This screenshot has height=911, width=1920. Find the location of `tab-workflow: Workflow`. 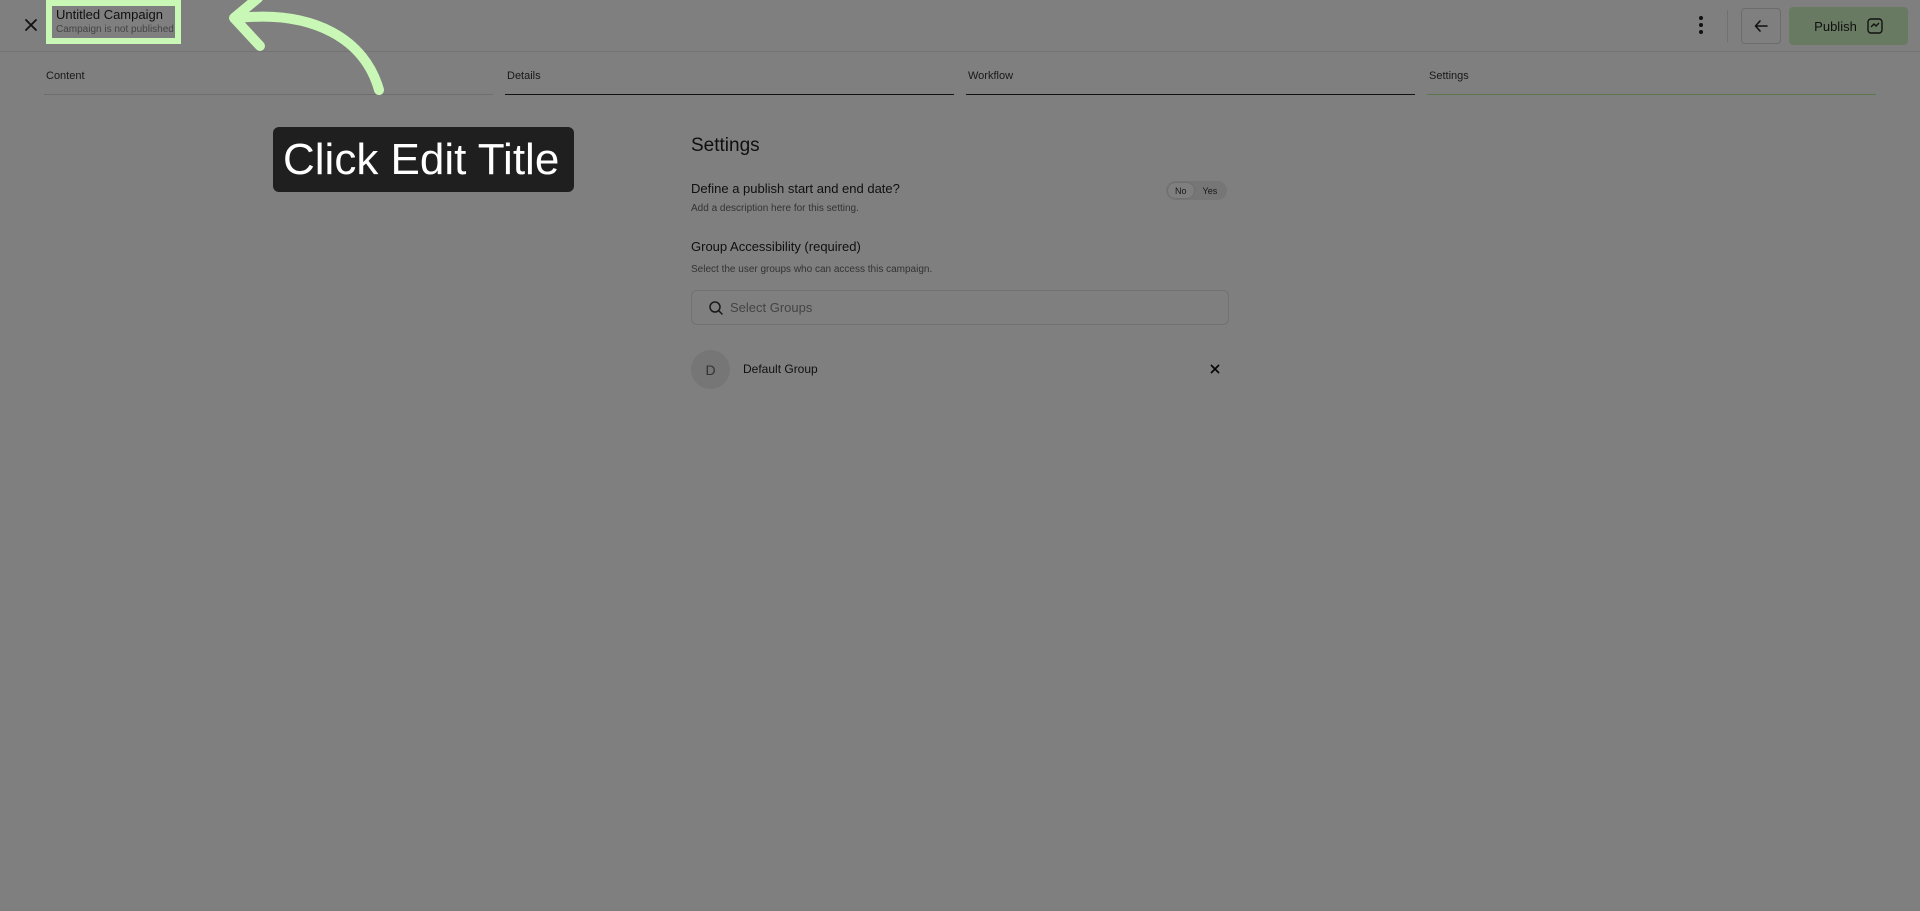

tab-workflow: Workflow is located at coordinates (1190, 82).